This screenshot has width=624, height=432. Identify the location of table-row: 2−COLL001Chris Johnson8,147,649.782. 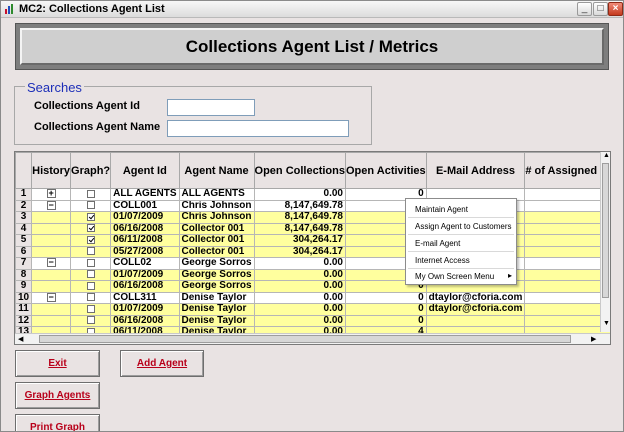
(312, 205).